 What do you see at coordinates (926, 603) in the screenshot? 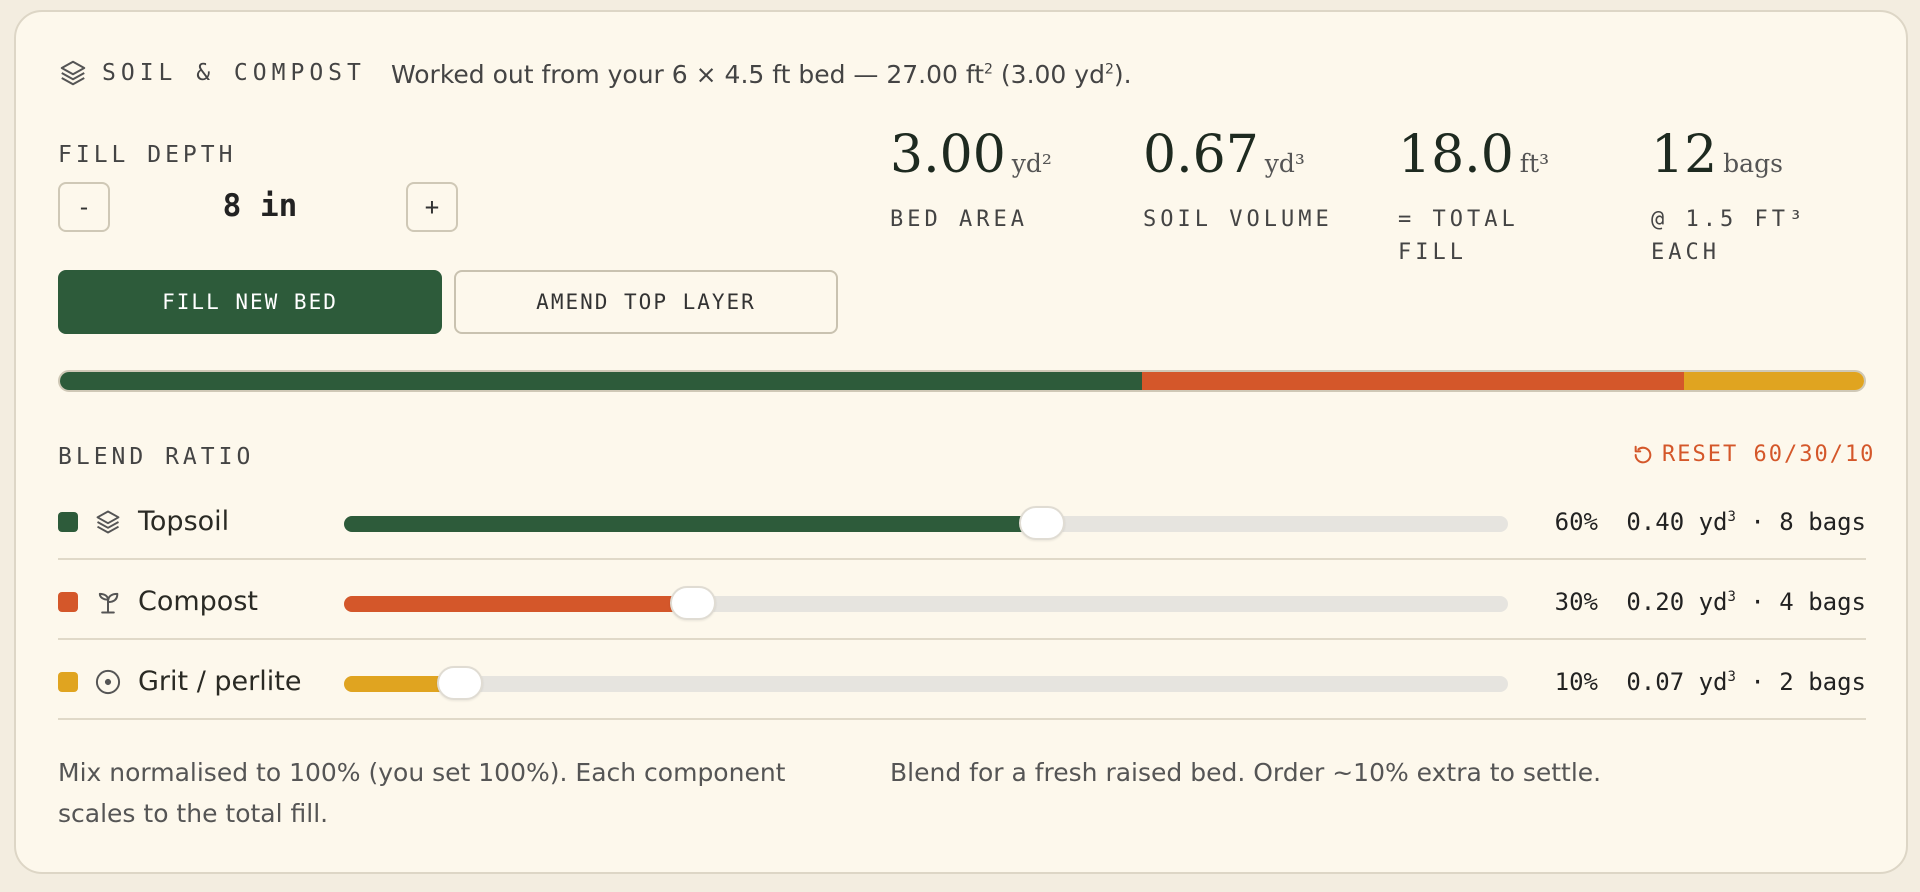
I see `compost-slider` at bounding box center [926, 603].